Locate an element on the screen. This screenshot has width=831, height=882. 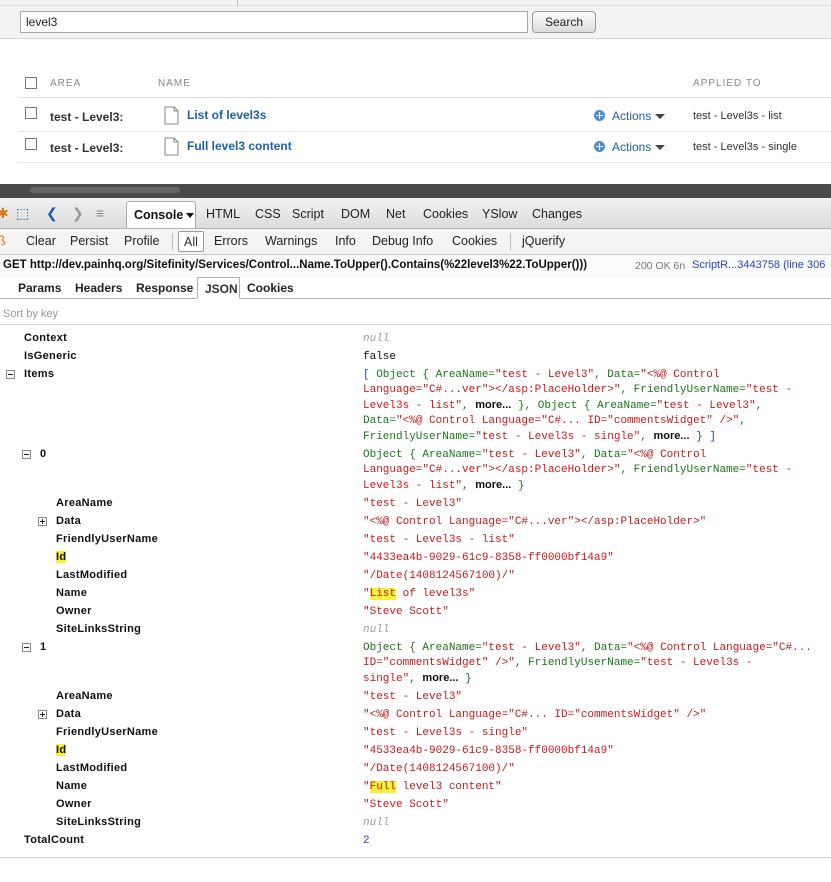
json-value: "test - Level3" is located at coordinates (413, 504).